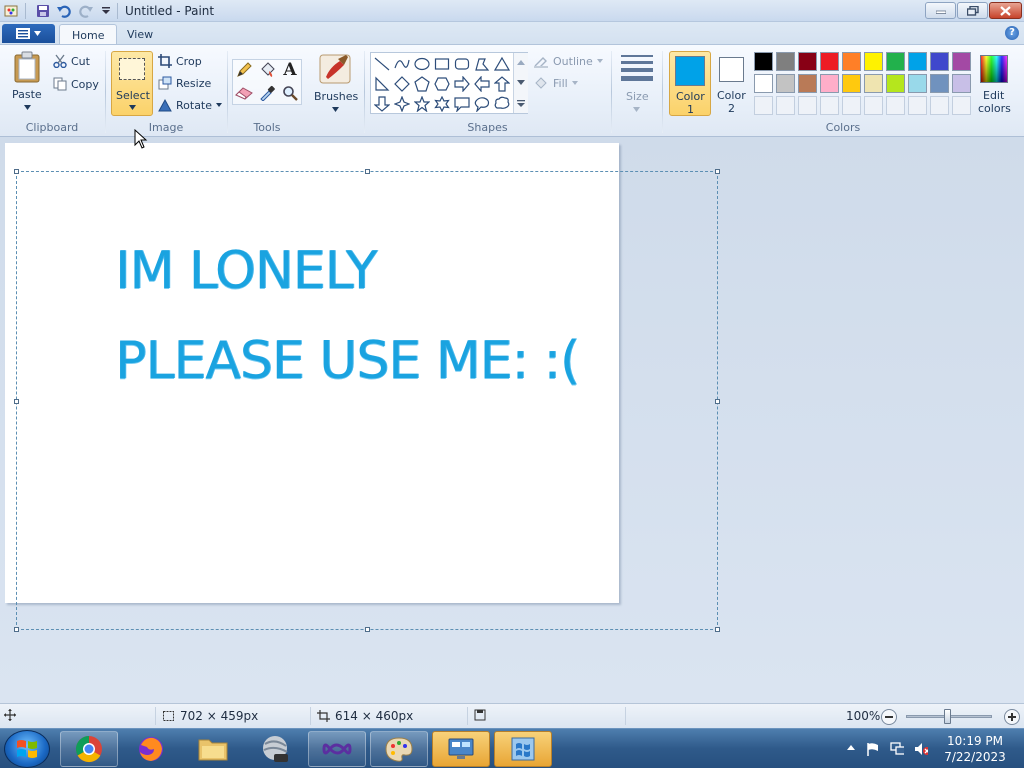  I want to click on minimize-button, so click(940, 10).